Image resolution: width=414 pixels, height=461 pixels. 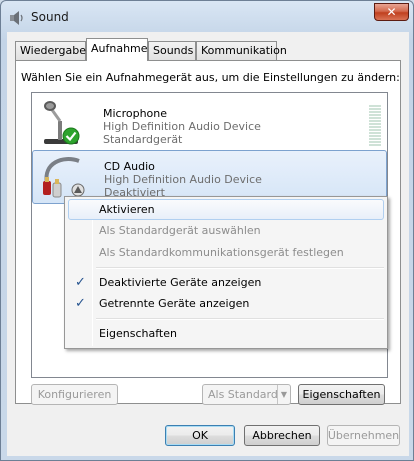 What do you see at coordinates (71, 136) in the screenshot?
I see `checkmark-badge-icon` at bounding box center [71, 136].